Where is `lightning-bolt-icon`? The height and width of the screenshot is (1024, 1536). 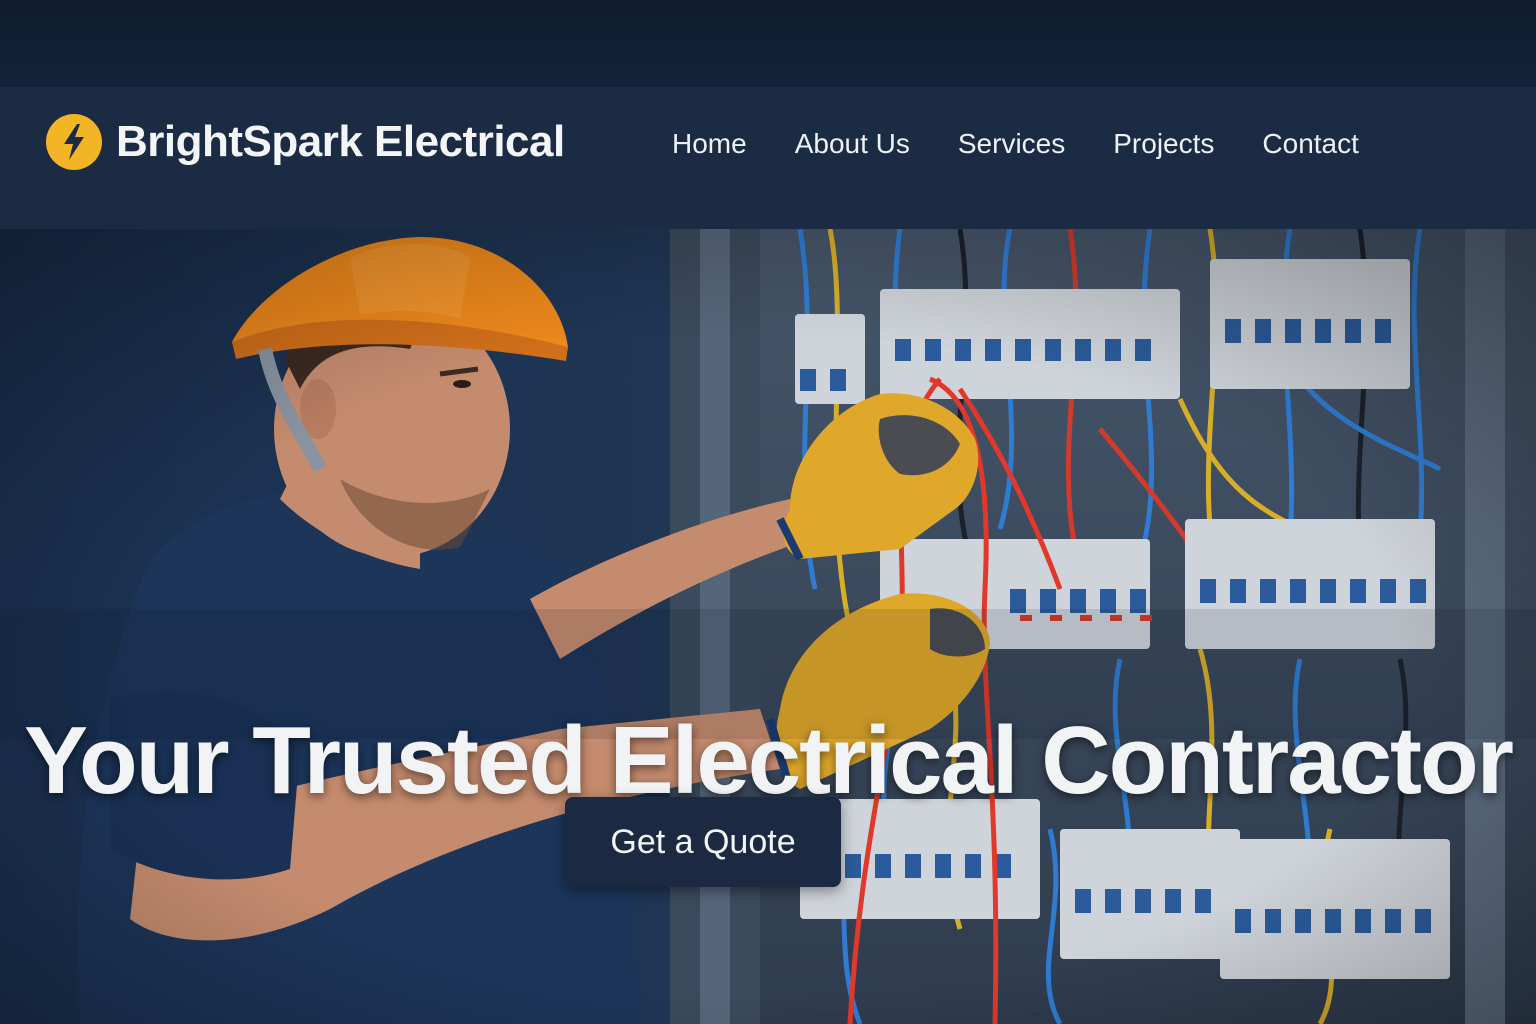
lightning-bolt-icon is located at coordinates (74, 142).